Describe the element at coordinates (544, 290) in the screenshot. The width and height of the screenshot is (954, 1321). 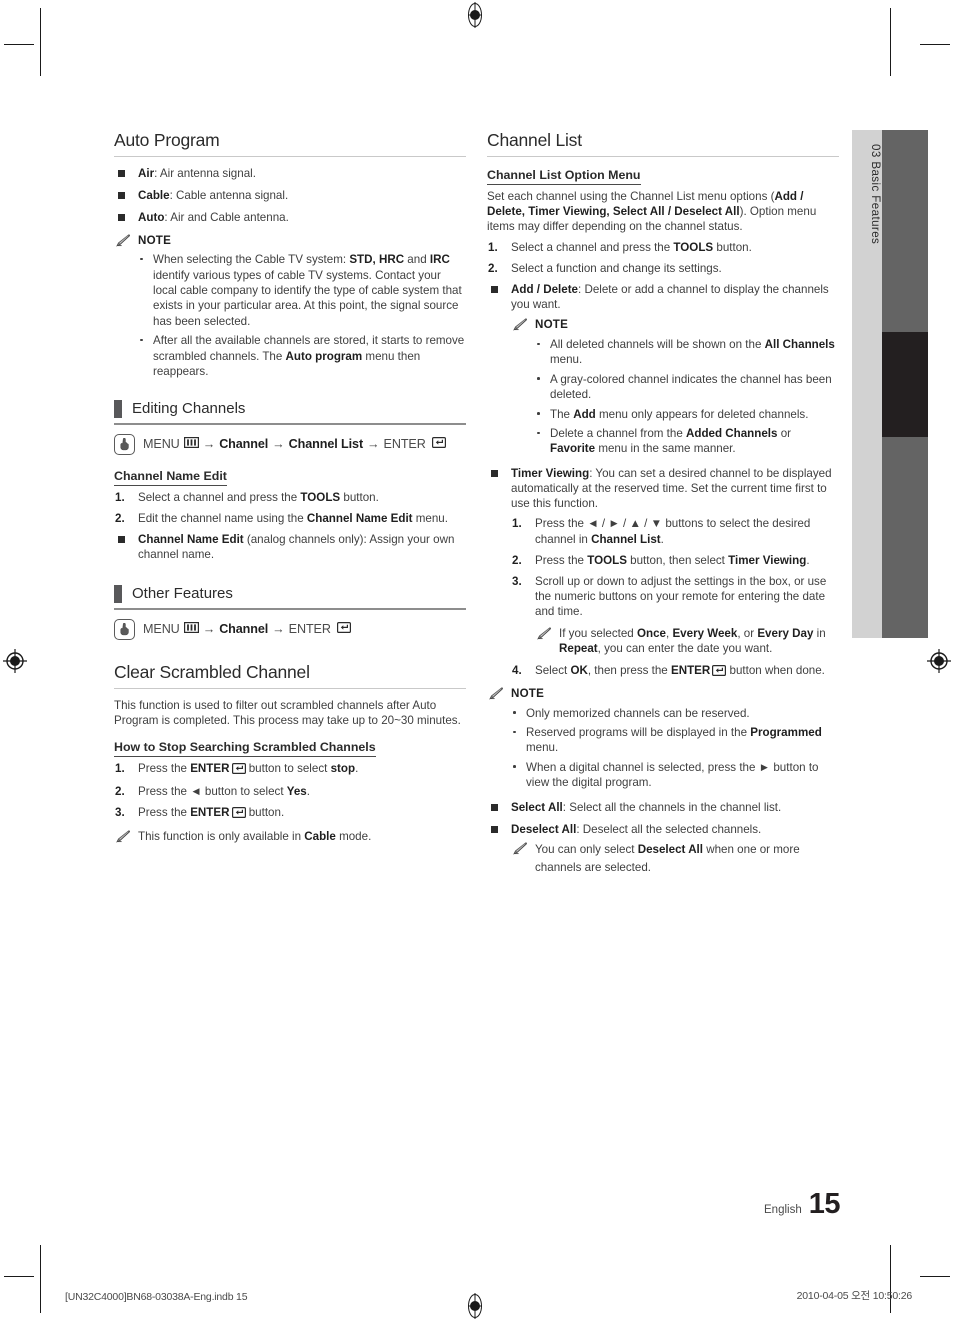
I see `bullet-term: Add / Delete` at that location.